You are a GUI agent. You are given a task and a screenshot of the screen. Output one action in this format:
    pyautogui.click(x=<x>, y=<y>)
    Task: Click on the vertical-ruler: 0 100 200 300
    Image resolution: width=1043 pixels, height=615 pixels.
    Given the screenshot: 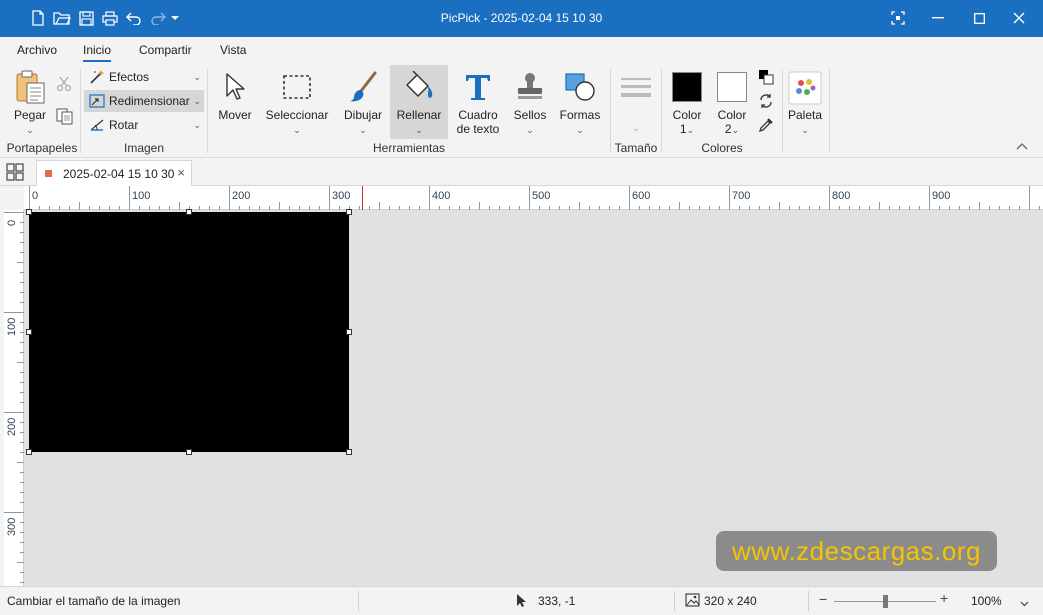 What is the action you would take?
    pyautogui.click(x=14, y=398)
    